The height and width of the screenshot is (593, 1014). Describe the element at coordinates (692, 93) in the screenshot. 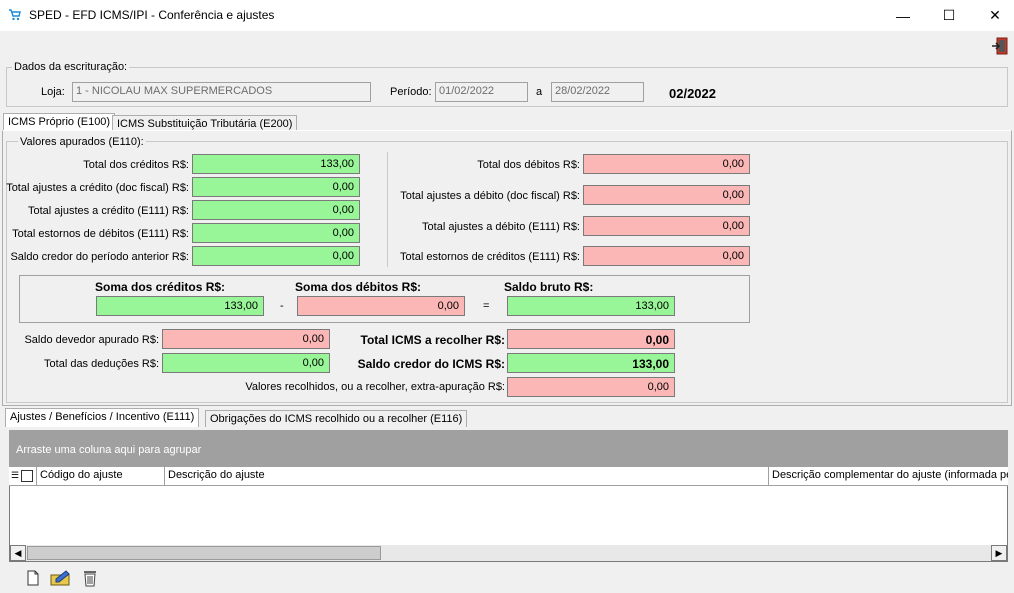

I see `competencia-label: 02/2022` at that location.